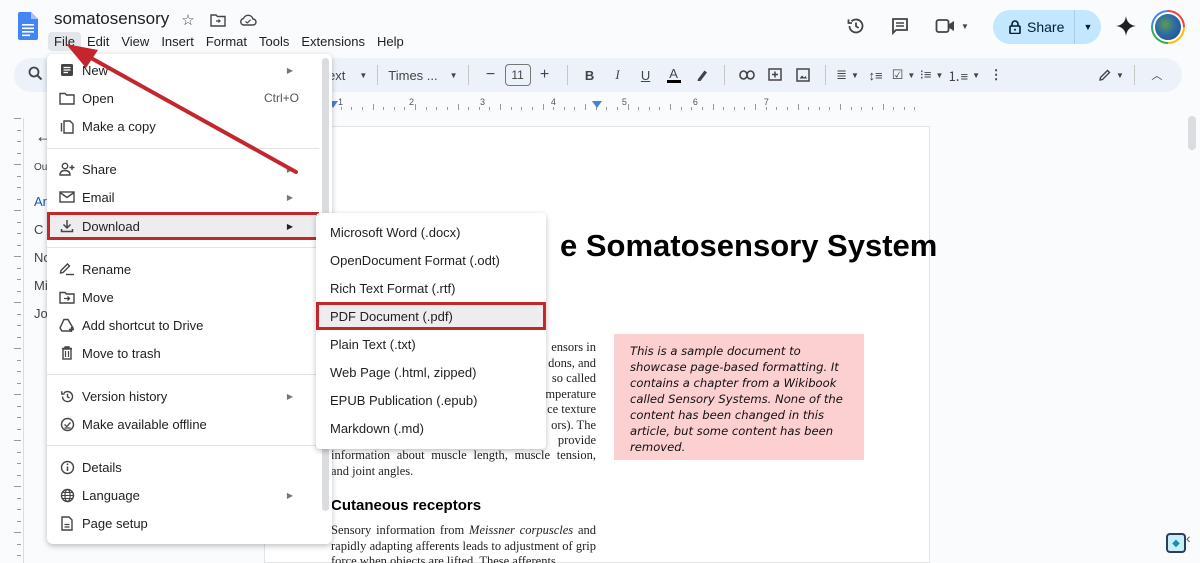 This screenshot has width=1200, height=563. What do you see at coordinates (333, 41) in the screenshot?
I see `menu-extensions: Extensions` at bounding box center [333, 41].